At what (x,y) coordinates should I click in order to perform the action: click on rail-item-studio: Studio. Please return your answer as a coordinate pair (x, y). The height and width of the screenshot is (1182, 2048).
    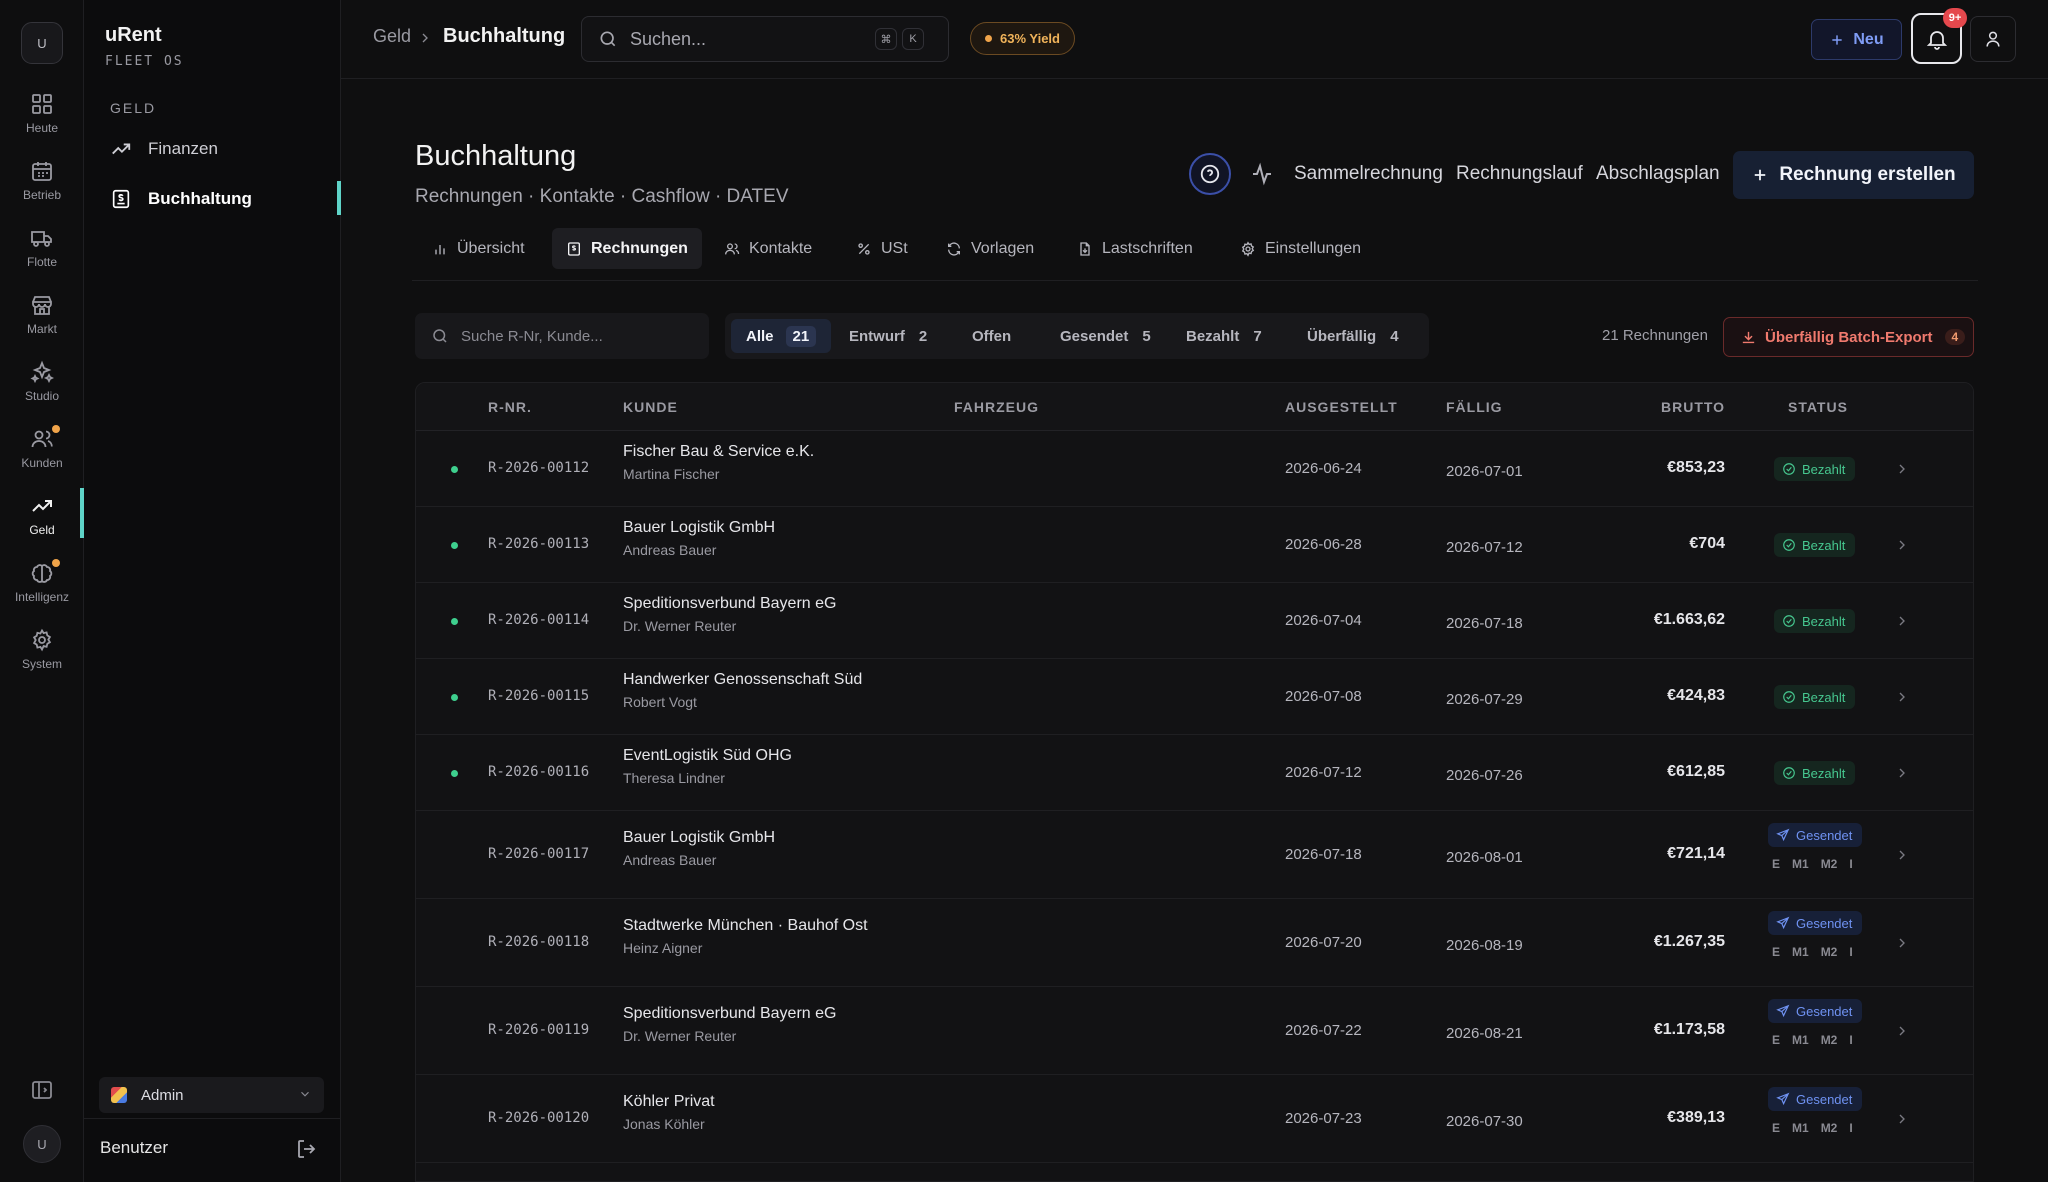
    Looking at the image, I should click on (42, 385).